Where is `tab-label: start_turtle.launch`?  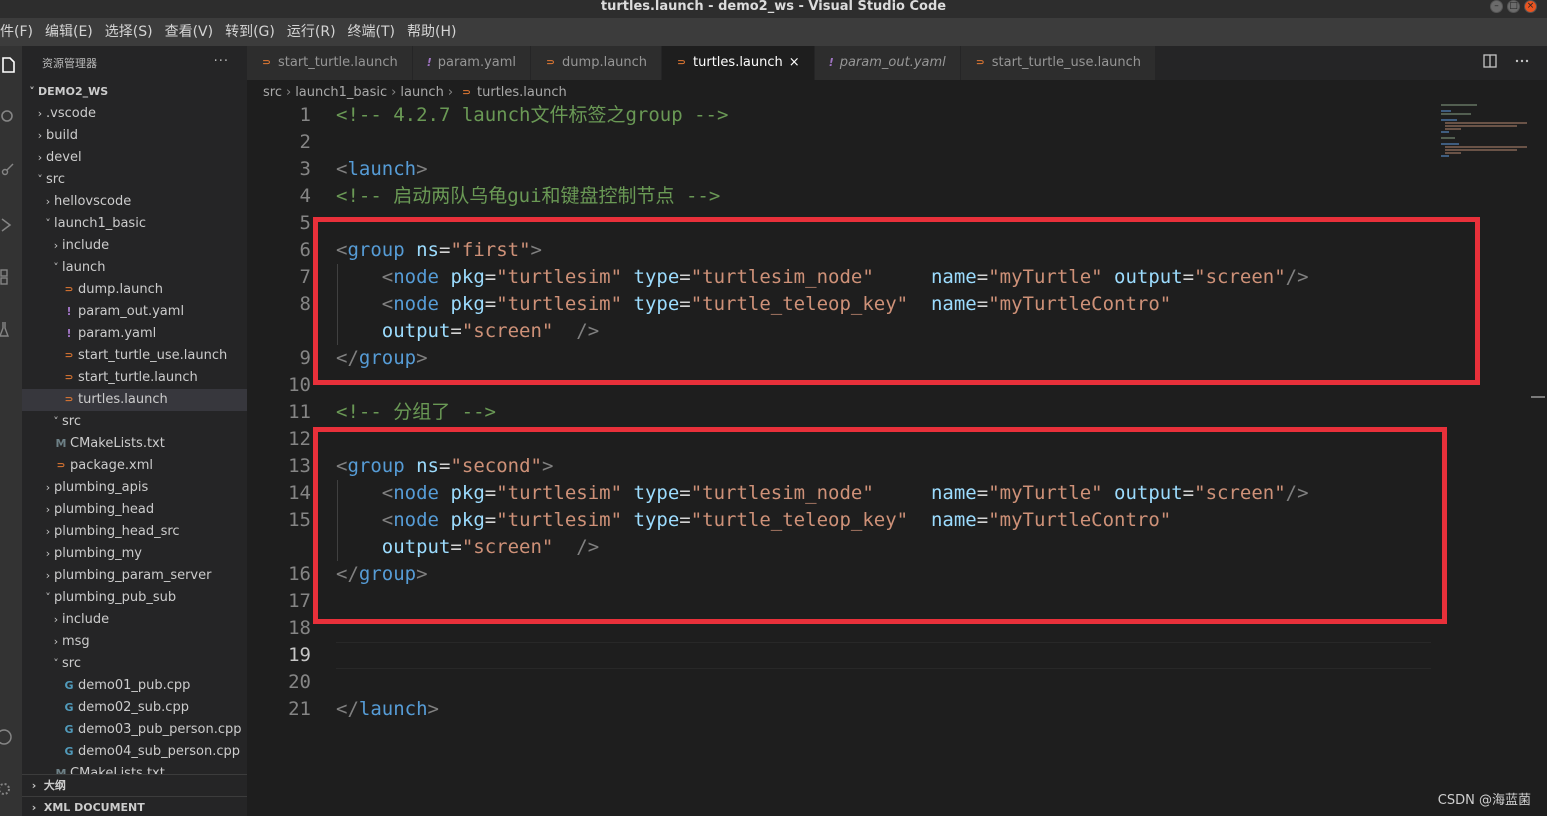 tab-label: start_turtle.launch is located at coordinates (338, 62).